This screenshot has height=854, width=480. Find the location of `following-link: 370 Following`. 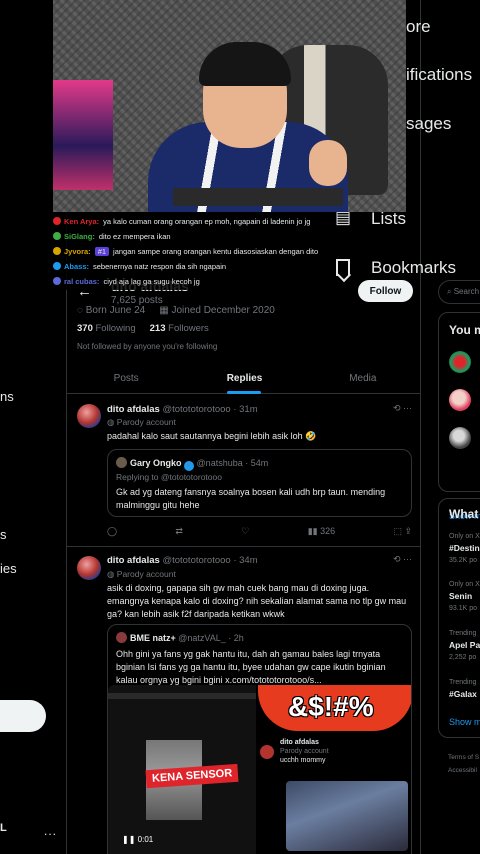

following-link: 370 Following is located at coordinates (106, 328).